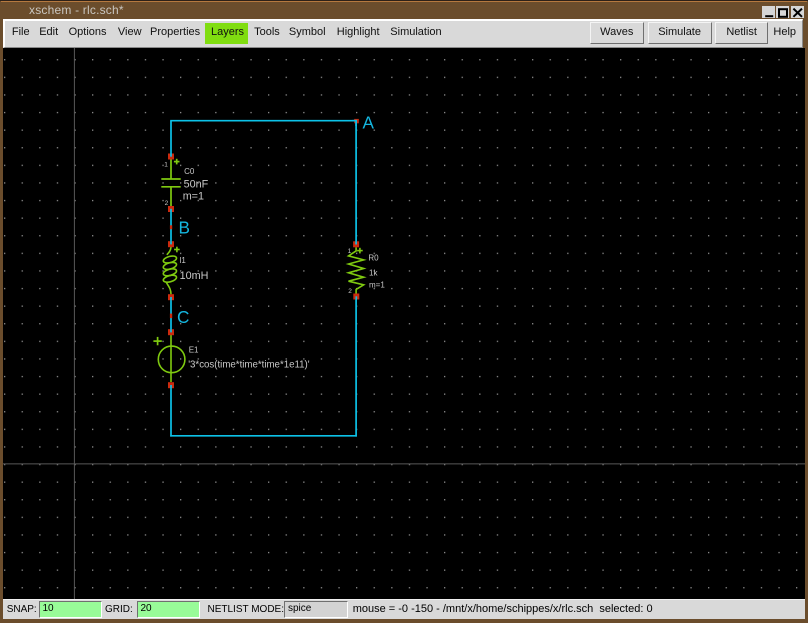 This screenshot has width=808, height=623. Describe the element at coordinates (373, 257) in the screenshot. I see `svg-text: R0` at that location.